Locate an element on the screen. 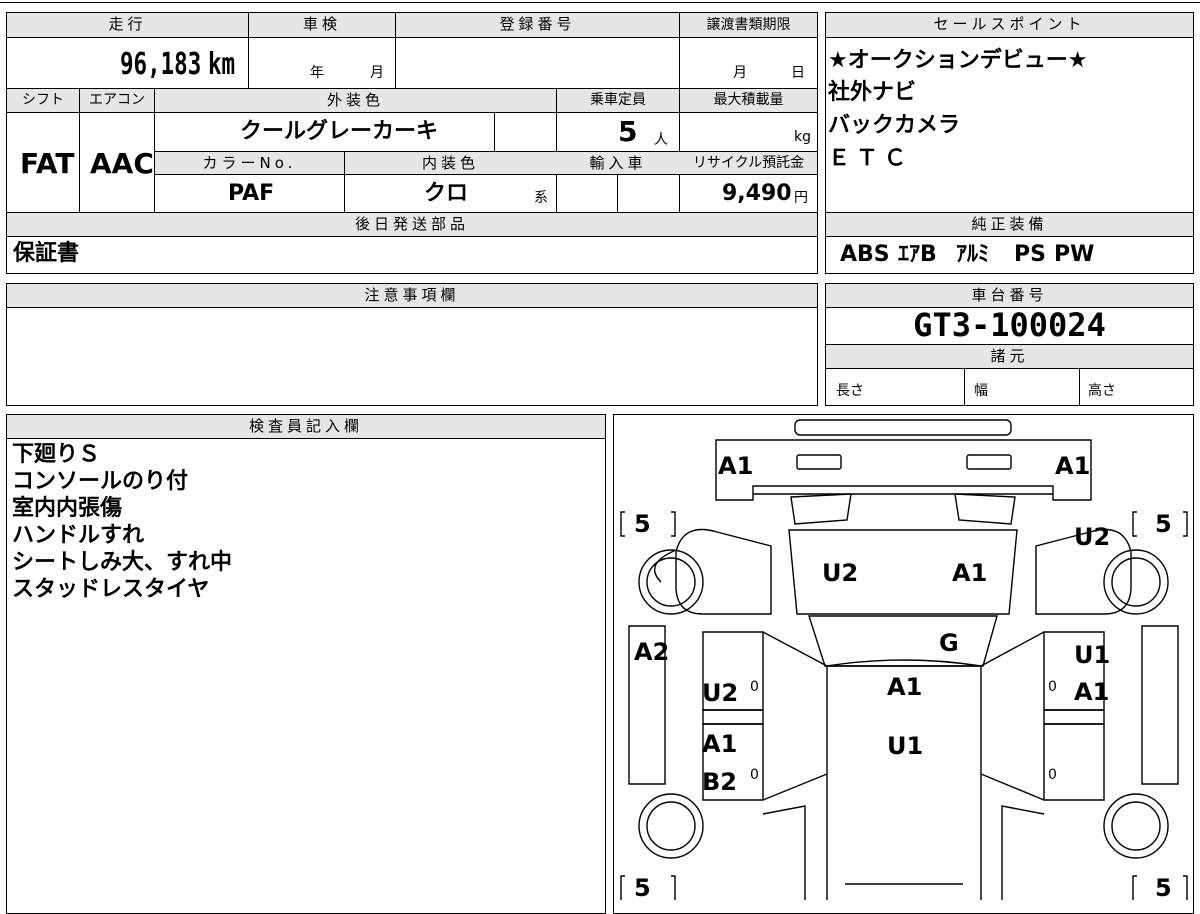  transfer-day-unit: 日 is located at coordinates (798, 73).